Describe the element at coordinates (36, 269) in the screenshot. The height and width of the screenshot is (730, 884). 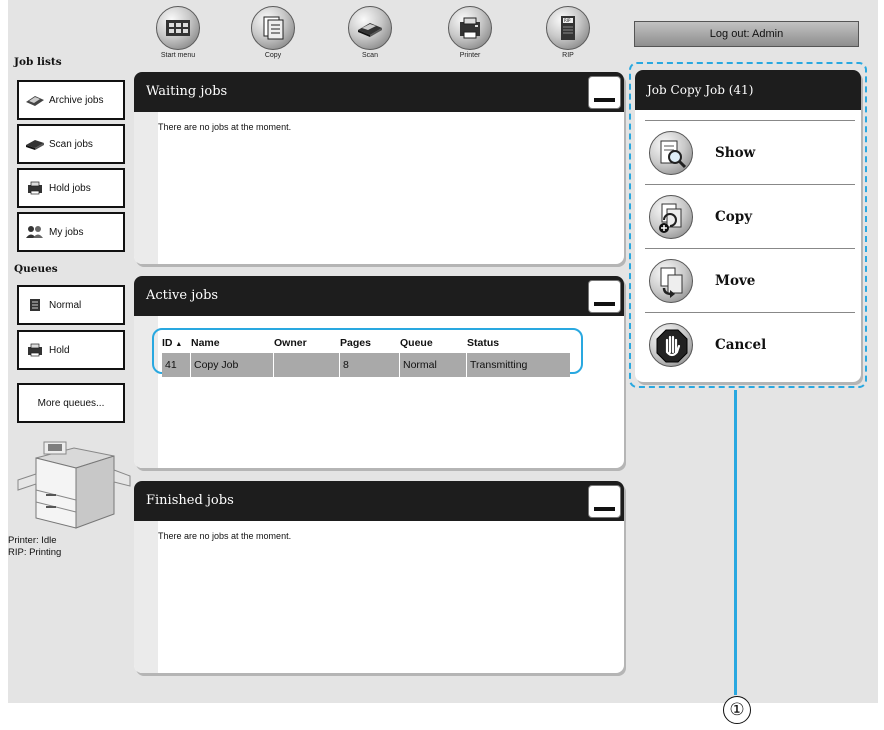
I see `queues-title: Queues` at that location.